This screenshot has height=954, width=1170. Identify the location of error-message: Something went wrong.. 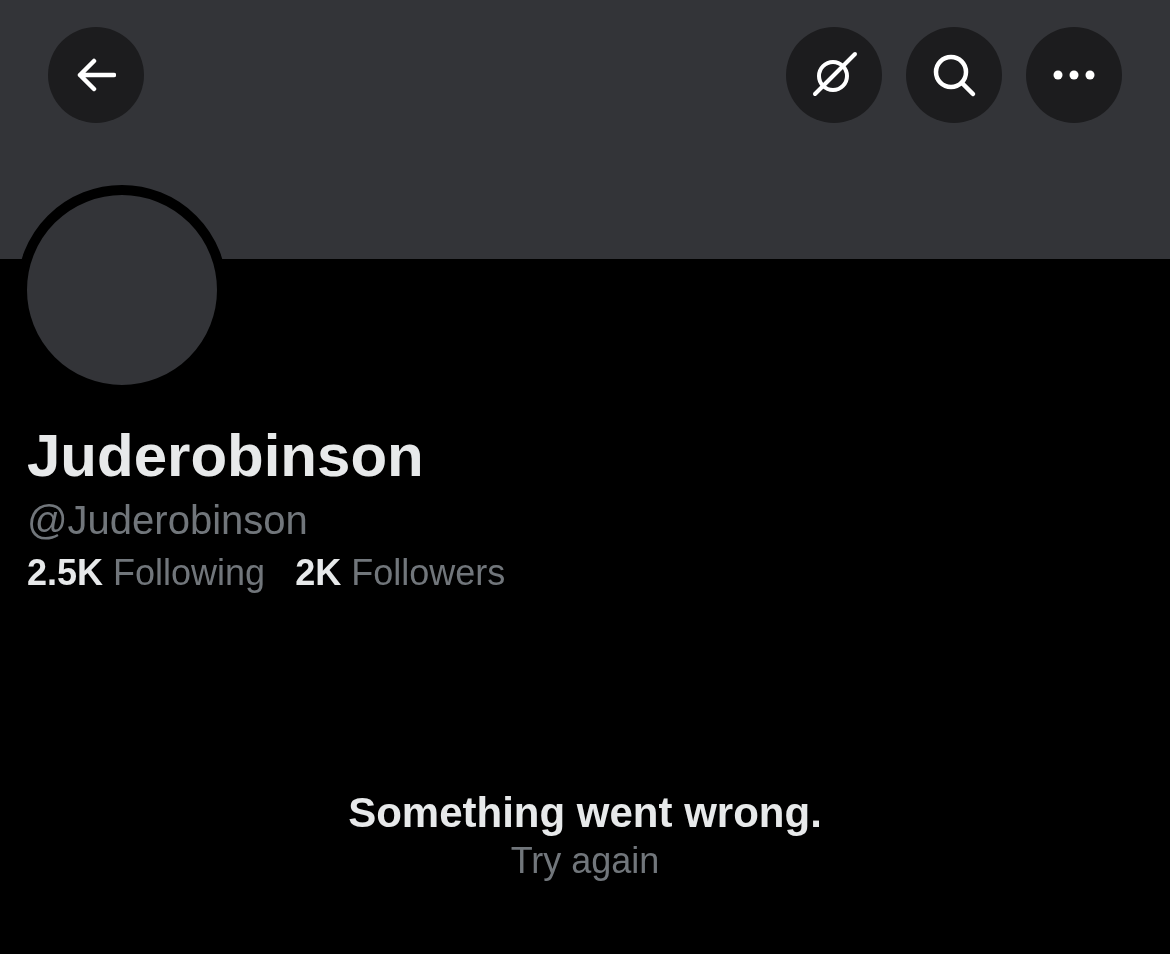
(585, 813).